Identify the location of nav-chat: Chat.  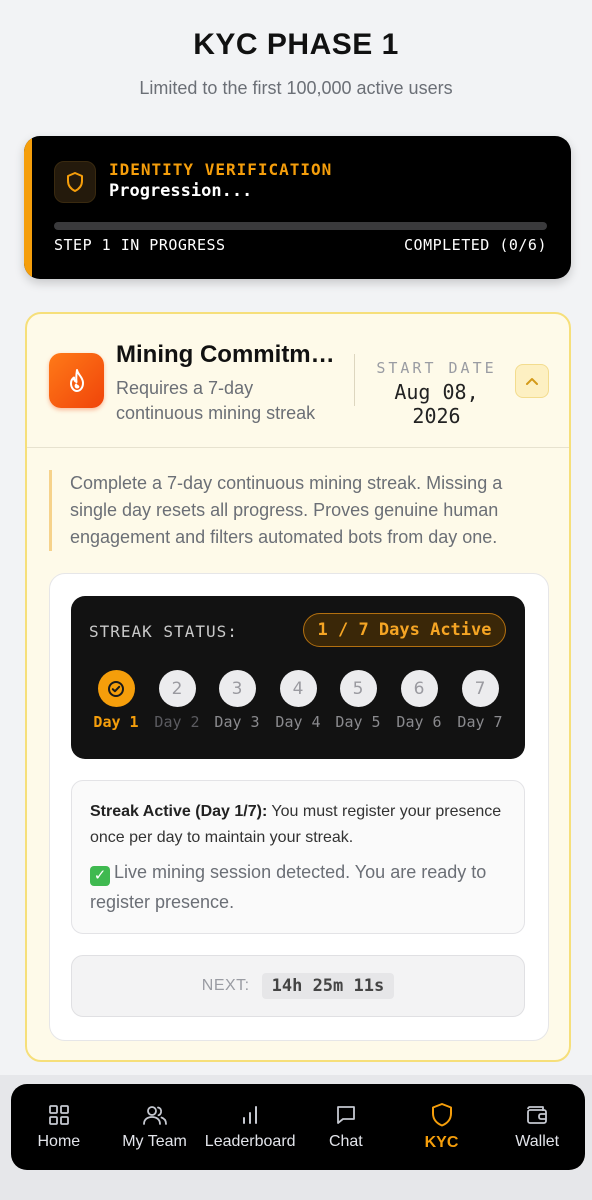
(346, 1127).